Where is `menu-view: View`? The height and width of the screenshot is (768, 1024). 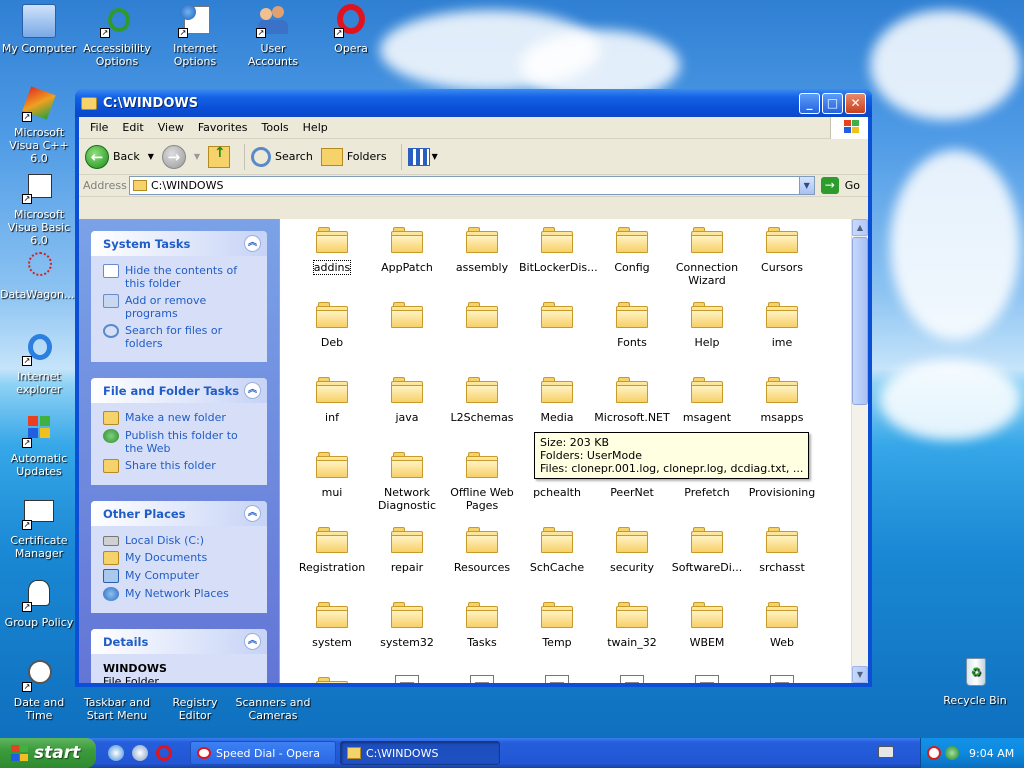
menu-view: View is located at coordinates (171, 127).